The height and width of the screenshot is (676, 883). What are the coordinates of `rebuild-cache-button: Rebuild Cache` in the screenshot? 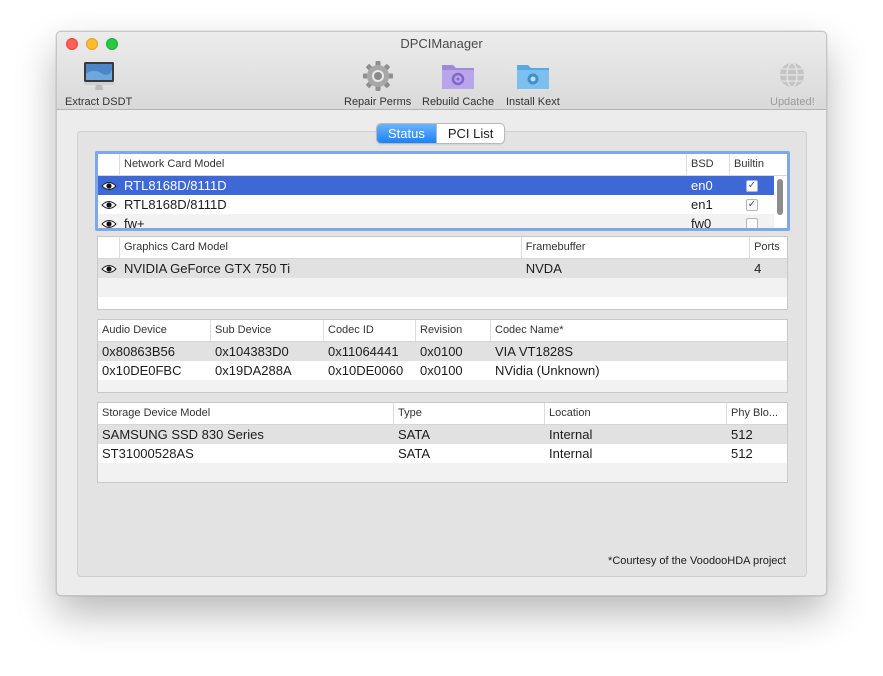 It's located at (458, 84).